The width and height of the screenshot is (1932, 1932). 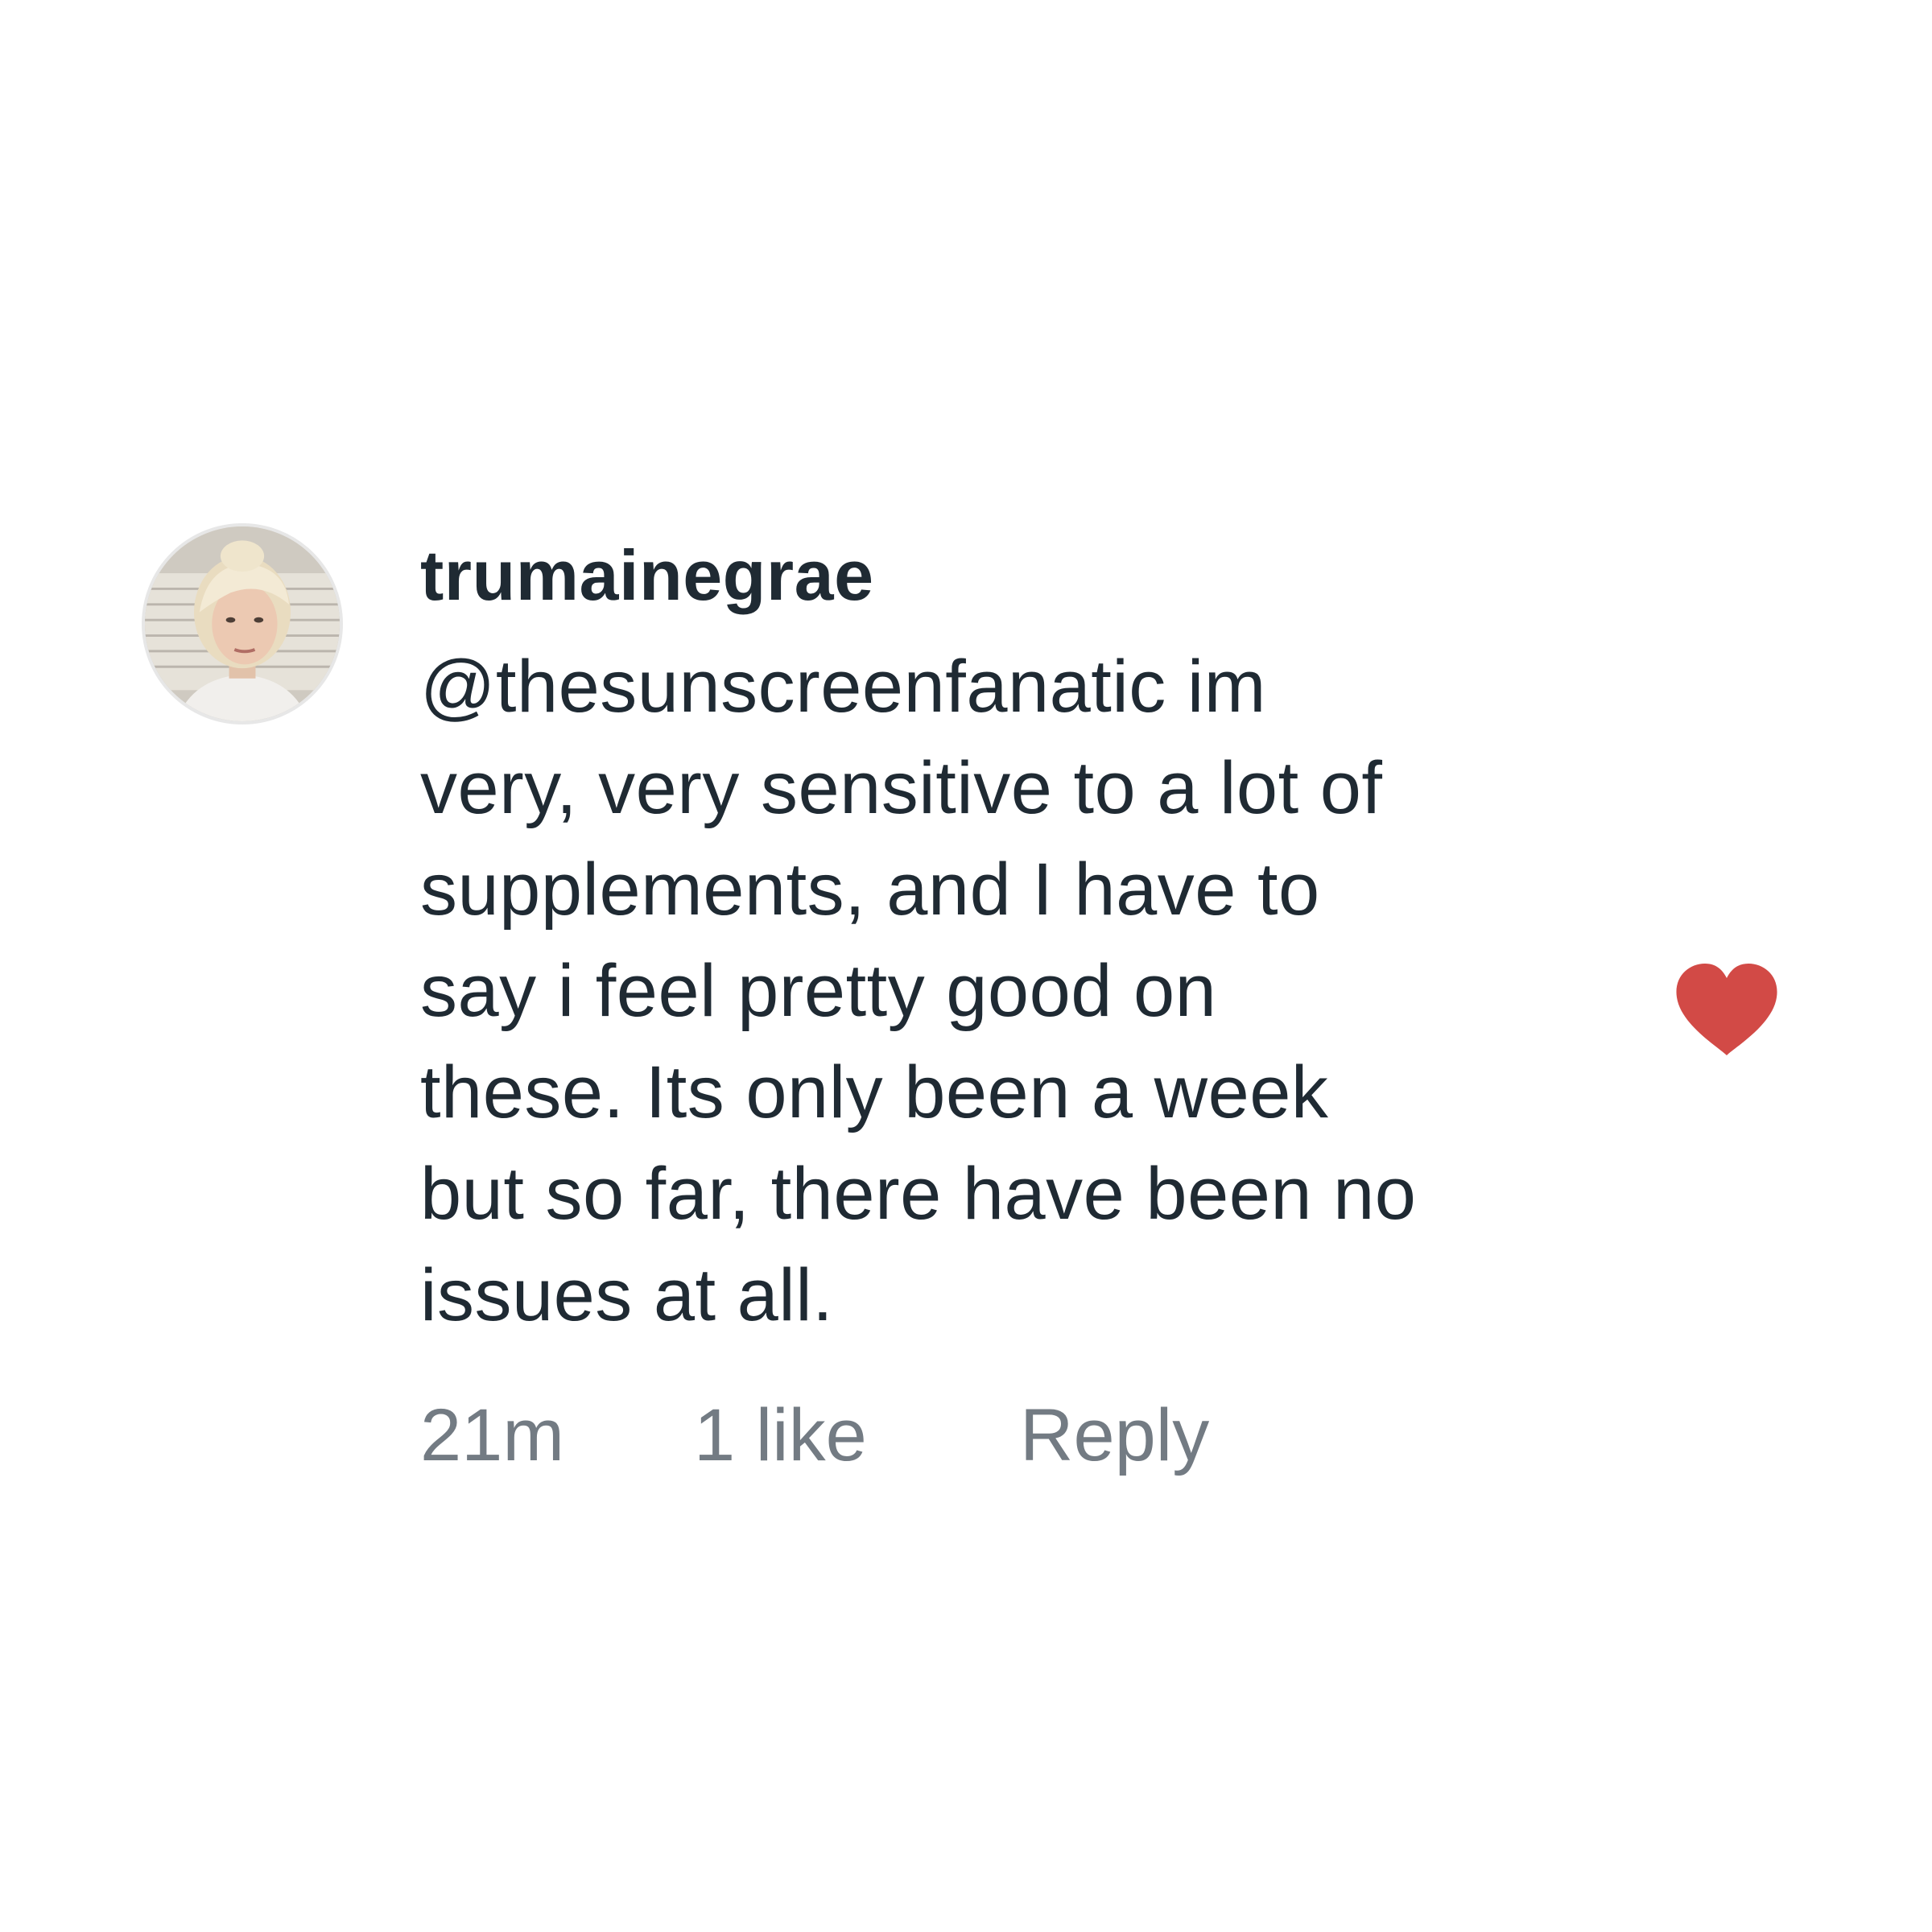 What do you see at coordinates (857, 1435) in the screenshot?
I see `comment-like-count: 1 like` at bounding box center [857, 1435].